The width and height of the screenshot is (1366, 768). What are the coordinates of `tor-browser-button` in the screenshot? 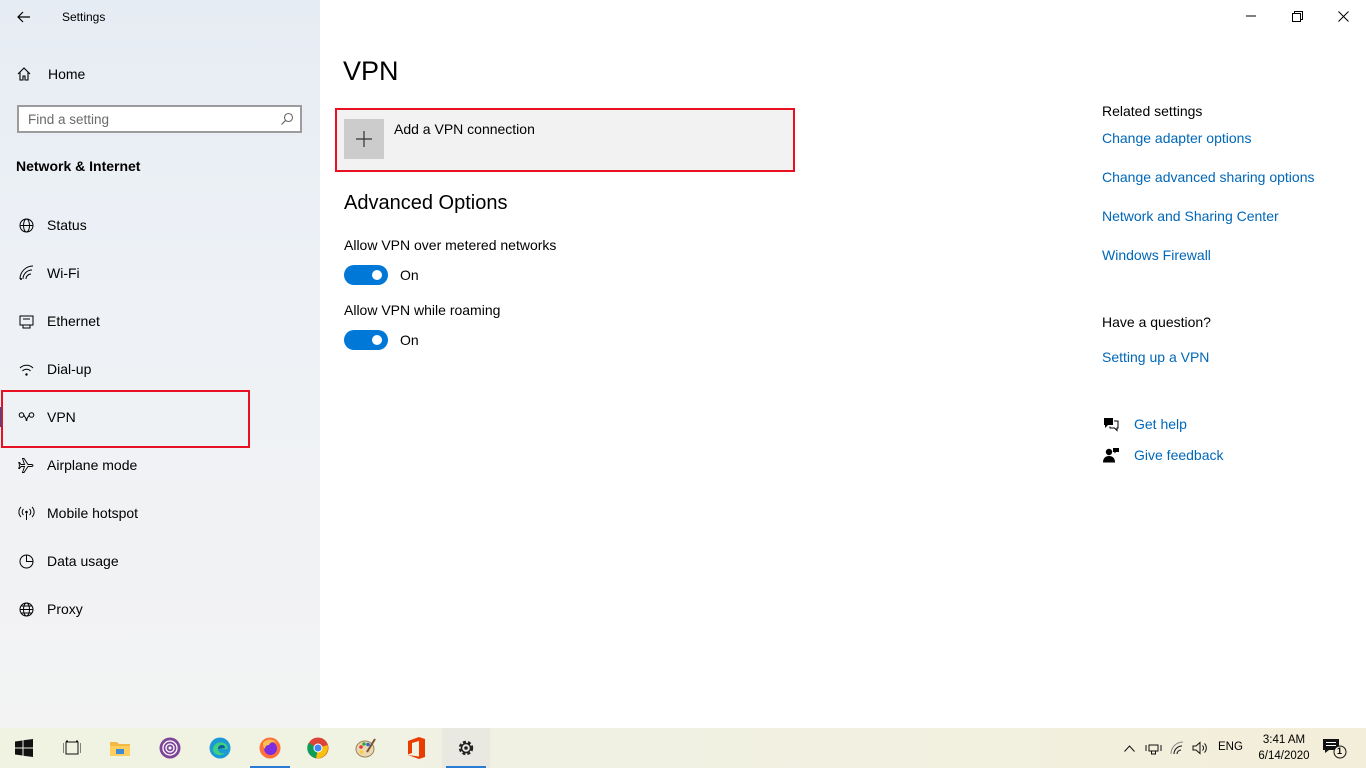 It's located at (170, 748).